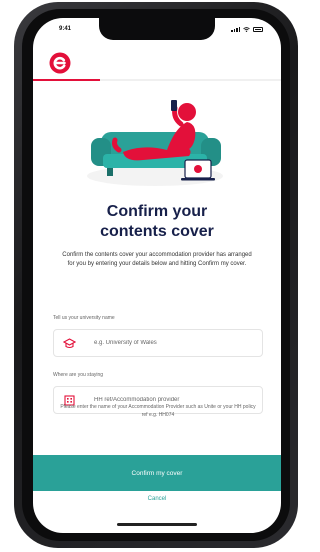  Describe the element at coordinates (157, 80) in the screenshot. I see `progress-bar` at that location.